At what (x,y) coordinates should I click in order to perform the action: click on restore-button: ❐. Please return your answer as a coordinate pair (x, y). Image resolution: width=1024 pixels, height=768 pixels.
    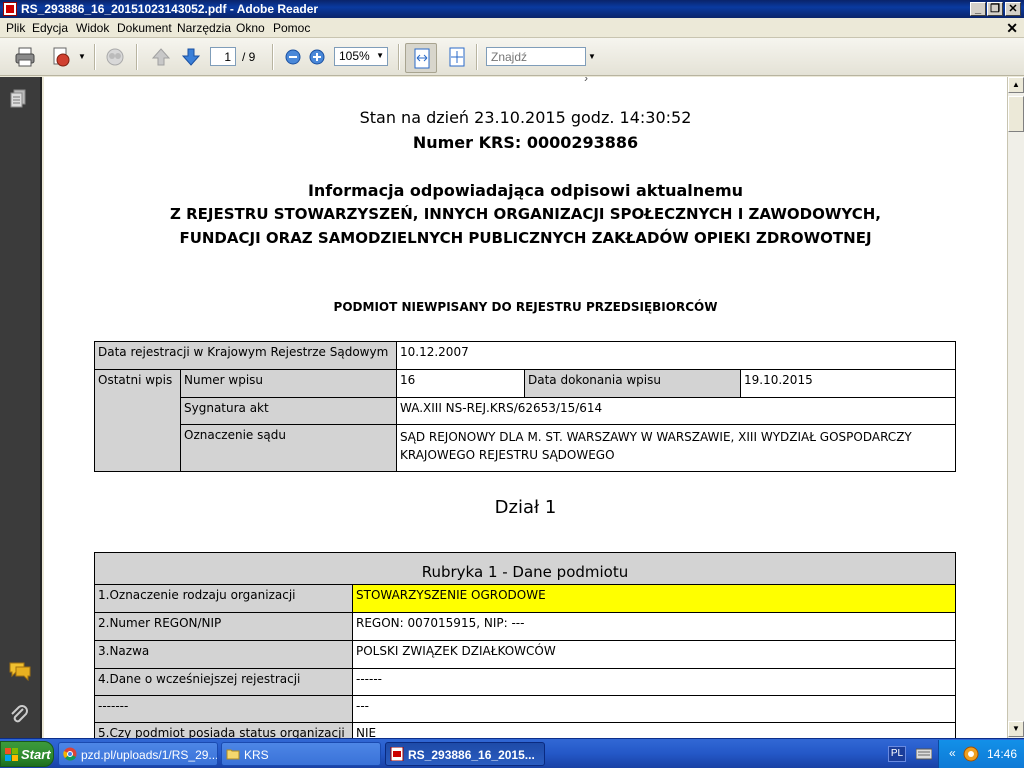
    Looking at the image, I should click on (995, 9).